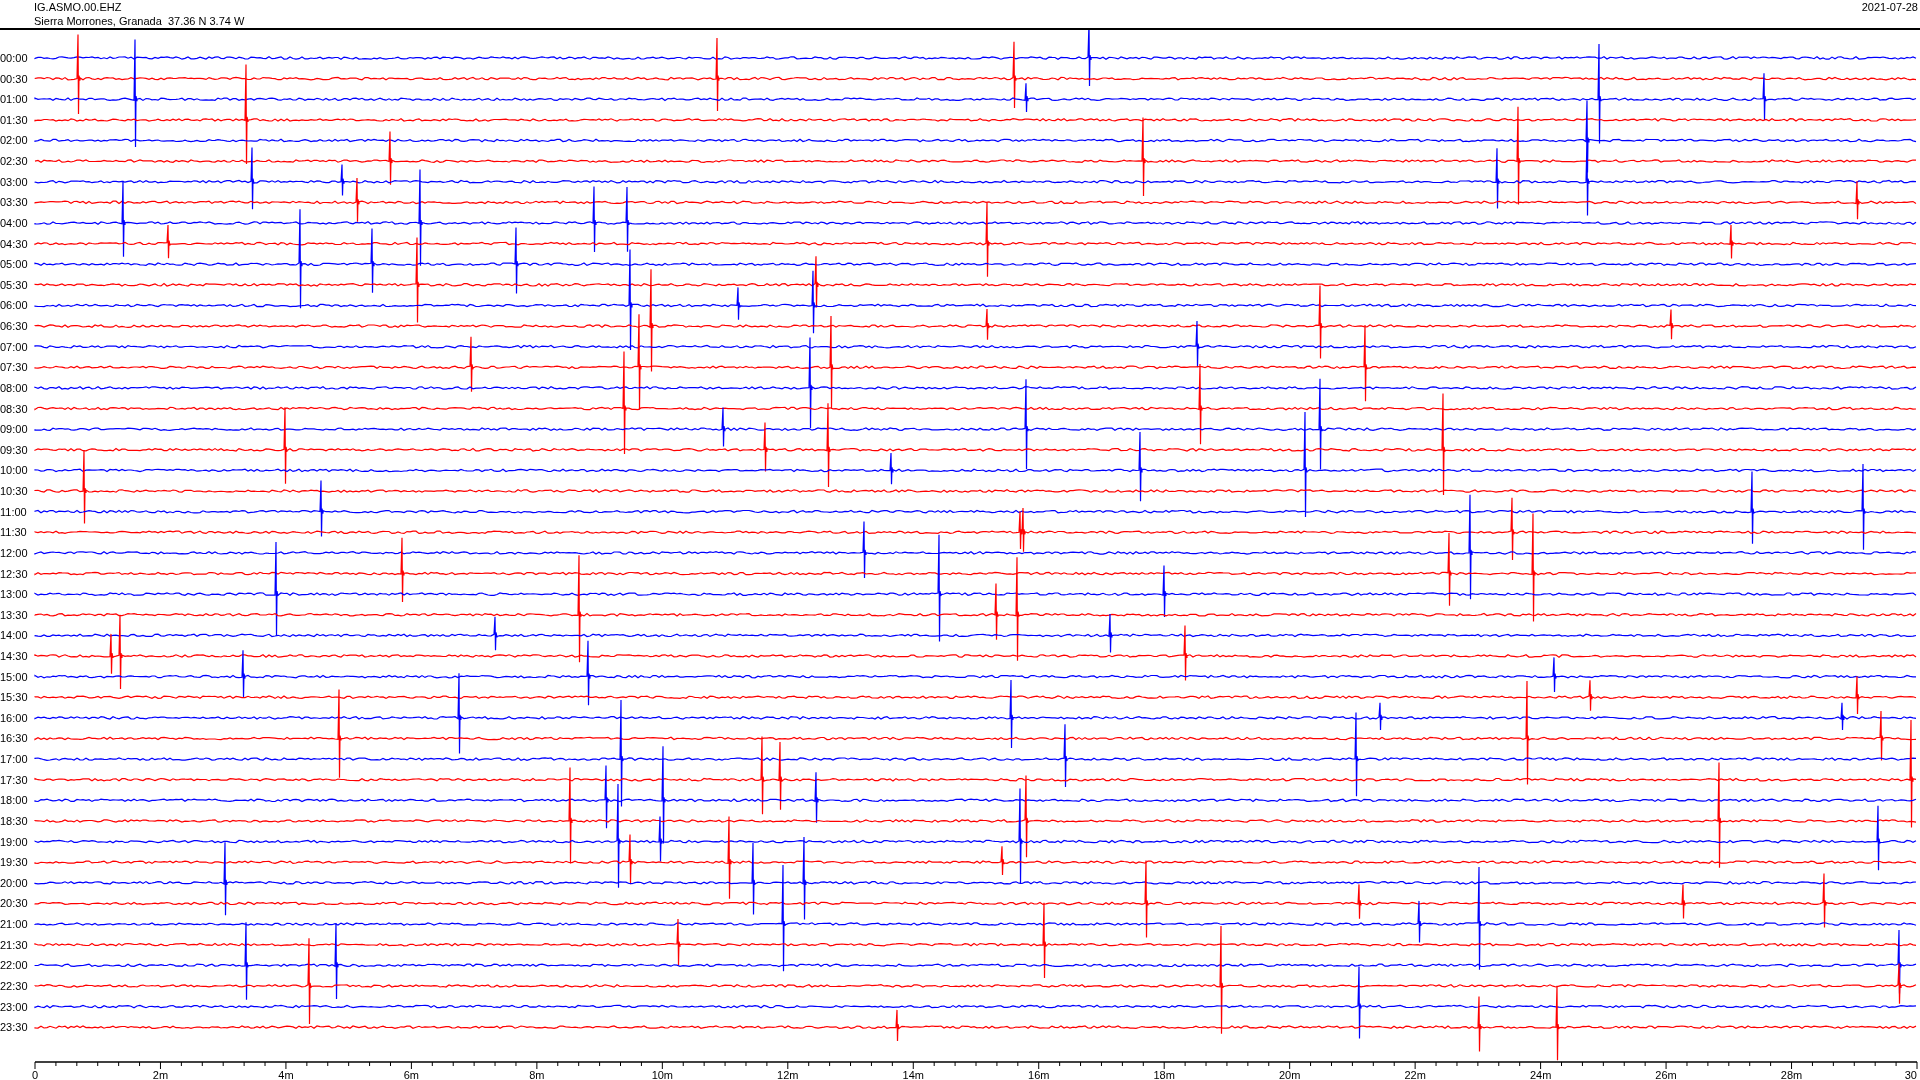  What do you see at coordinates (14, 862) in the screenshot?
I see `row-time-label: 19:30` at bounding box center [14, 862].